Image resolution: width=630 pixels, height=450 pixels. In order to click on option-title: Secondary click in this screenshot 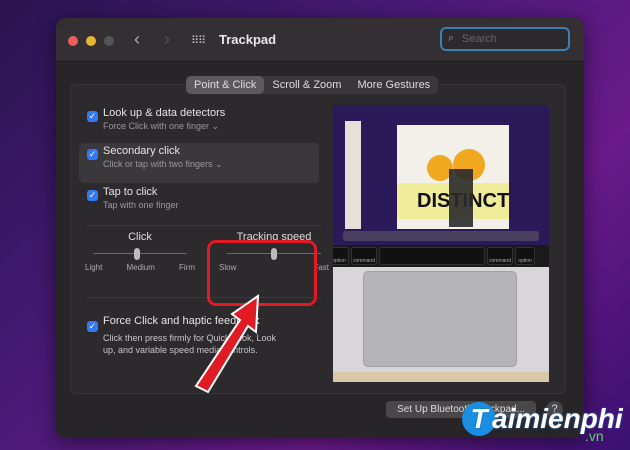, I will do `click(142, 151)`.